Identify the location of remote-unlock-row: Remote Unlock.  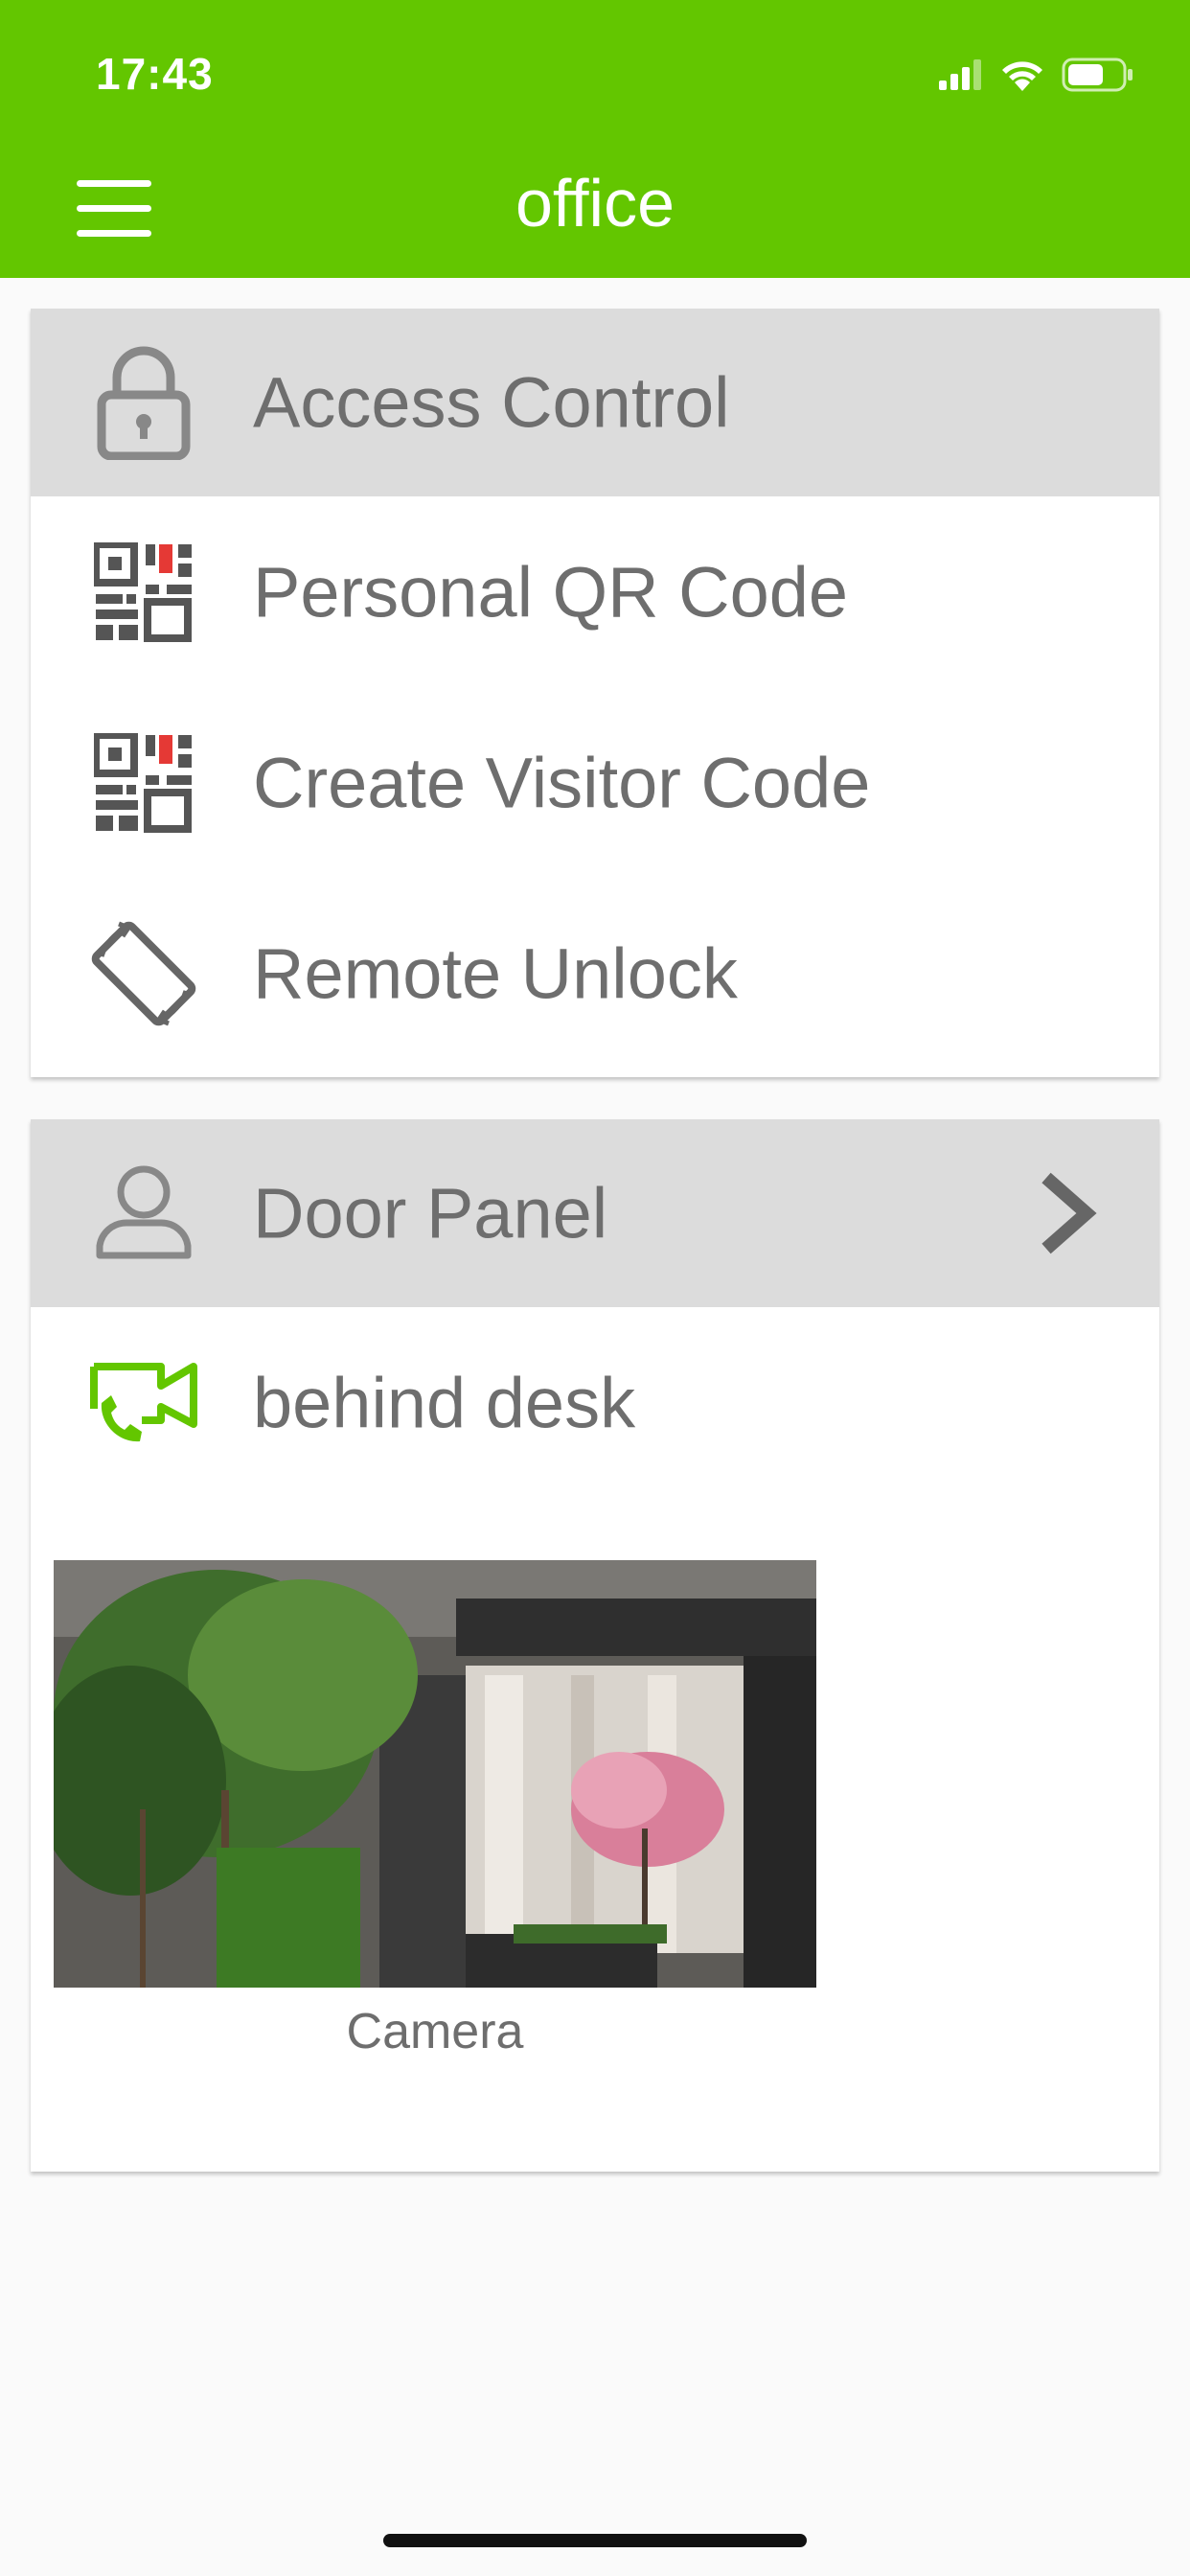
(595, 973).